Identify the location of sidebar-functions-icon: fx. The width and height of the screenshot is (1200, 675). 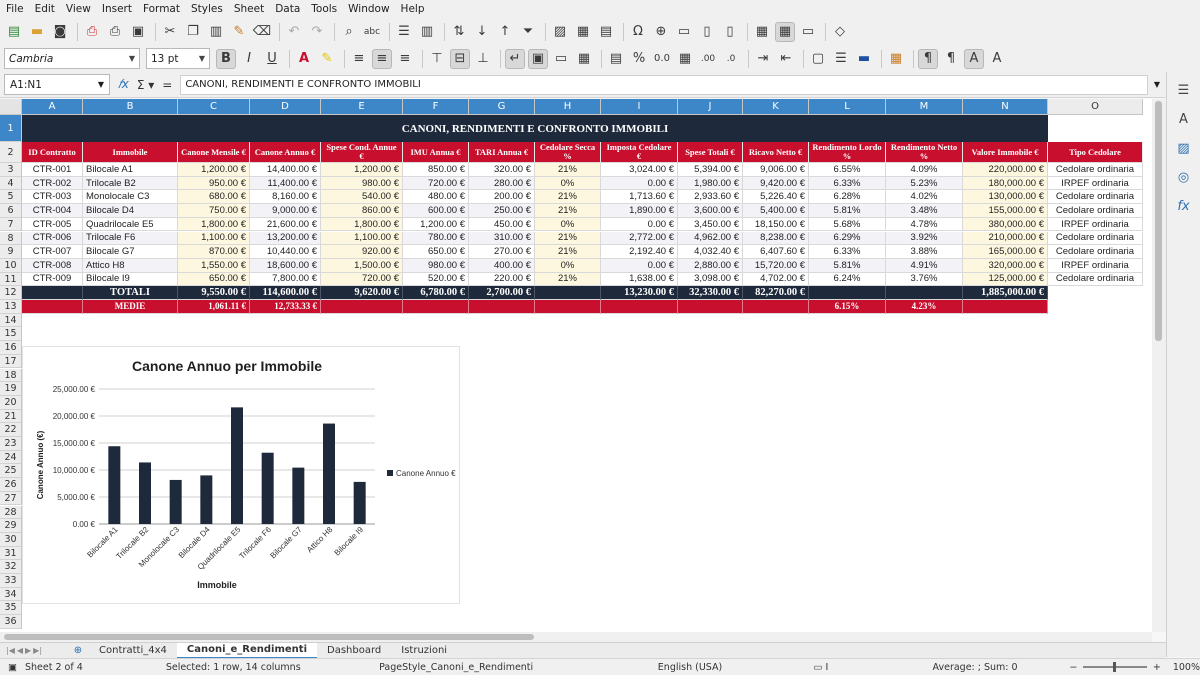
(1184, 206).